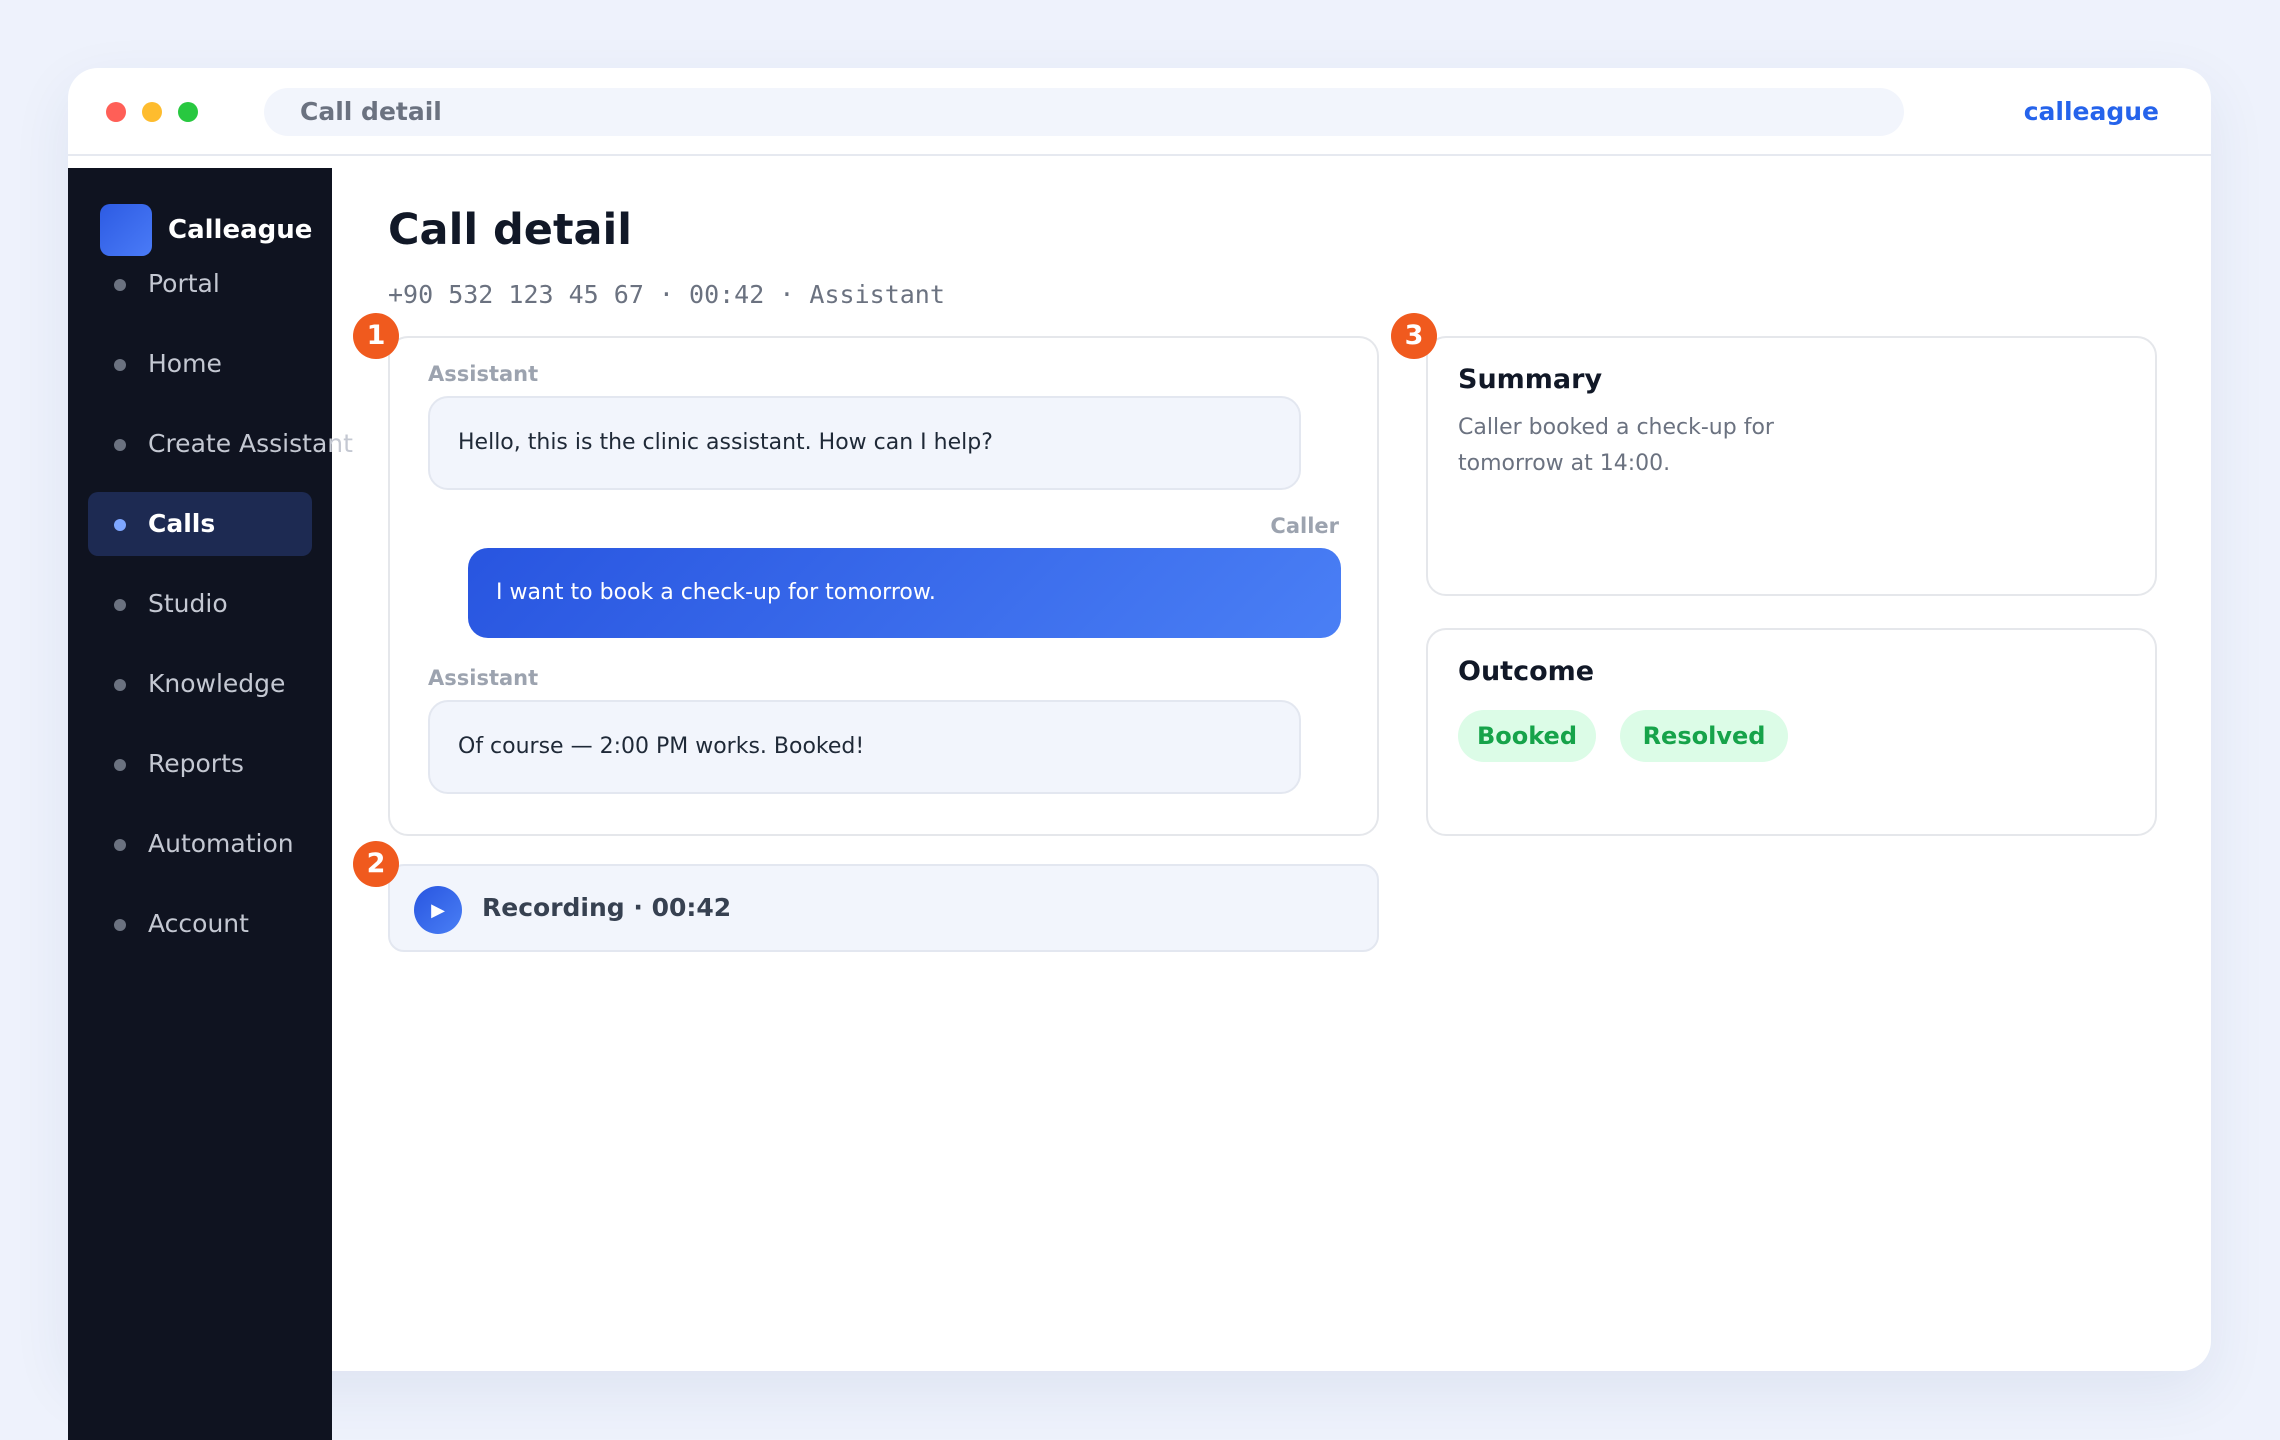 The height and width of the screenshot is (1440, 2280). Describe the element at coordinates (1704, 736) in the screenshot. I see `status-badge: Resolved` at that location.